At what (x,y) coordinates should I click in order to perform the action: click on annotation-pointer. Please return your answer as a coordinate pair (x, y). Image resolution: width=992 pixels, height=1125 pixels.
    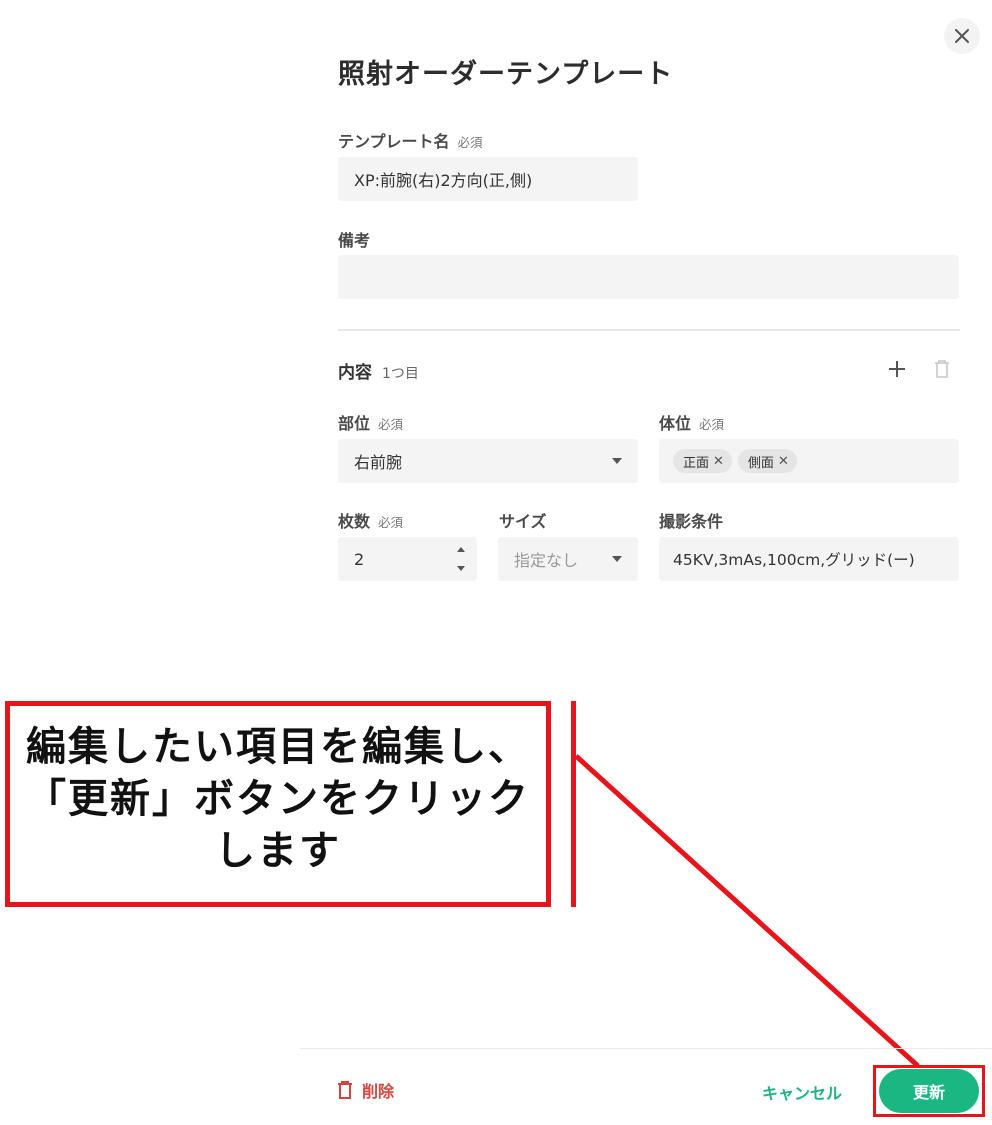
    Looking at the image, I should click on (747, 911).